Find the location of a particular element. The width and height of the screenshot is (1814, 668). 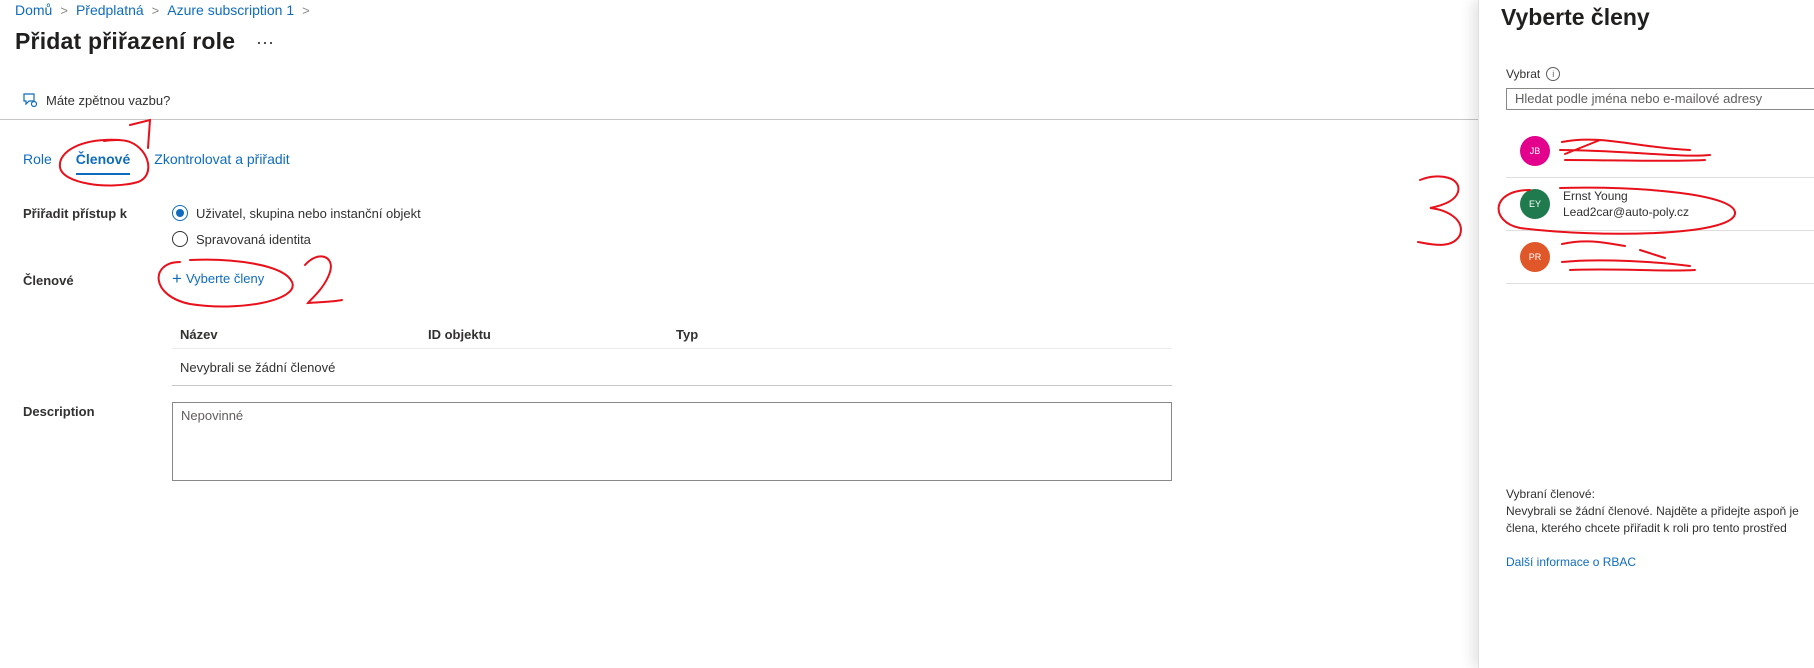

description-label: Description is located at coordinates (59, 411).